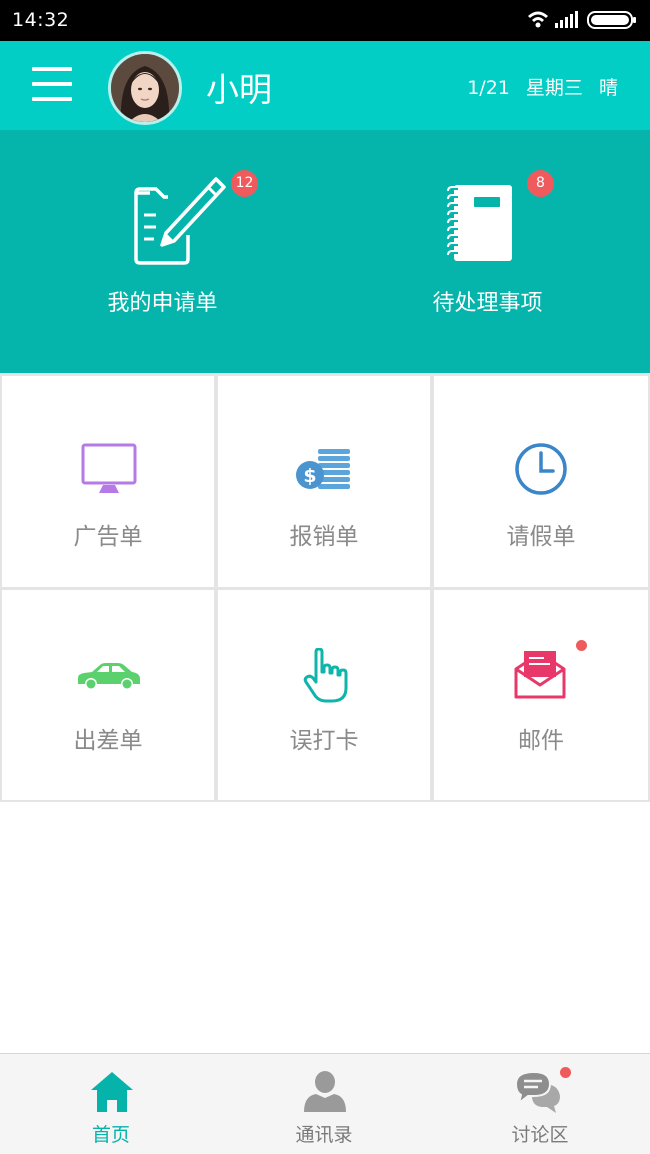  I want to click on grid-item-travel-form: 出差单, so click(108, 695).